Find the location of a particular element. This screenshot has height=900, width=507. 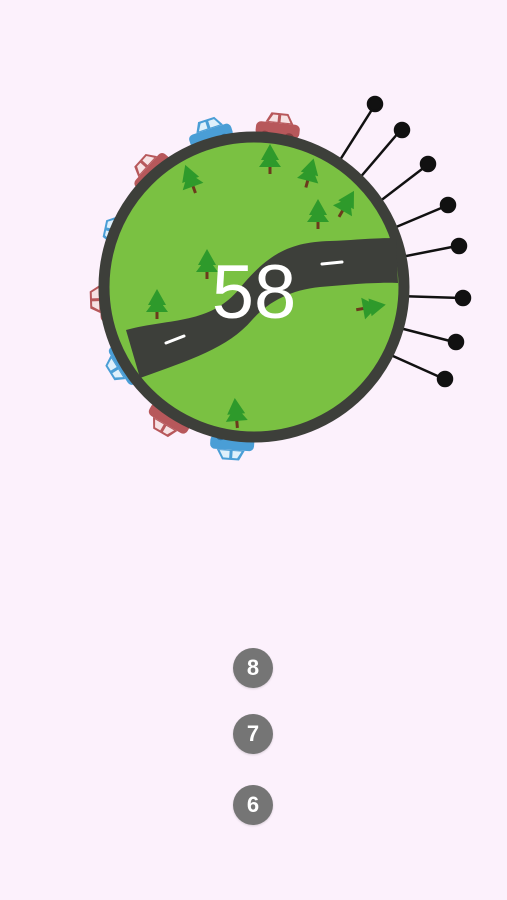

queue-ball-second: 7 is located at coordinates (253, 734).